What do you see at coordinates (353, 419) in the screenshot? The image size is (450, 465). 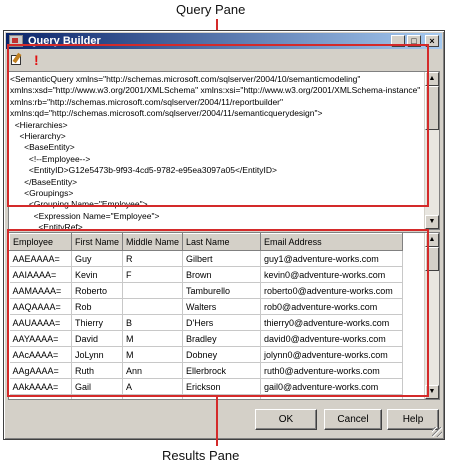 I see `cancel-button: Cancel` at bounding box center [353, 419].